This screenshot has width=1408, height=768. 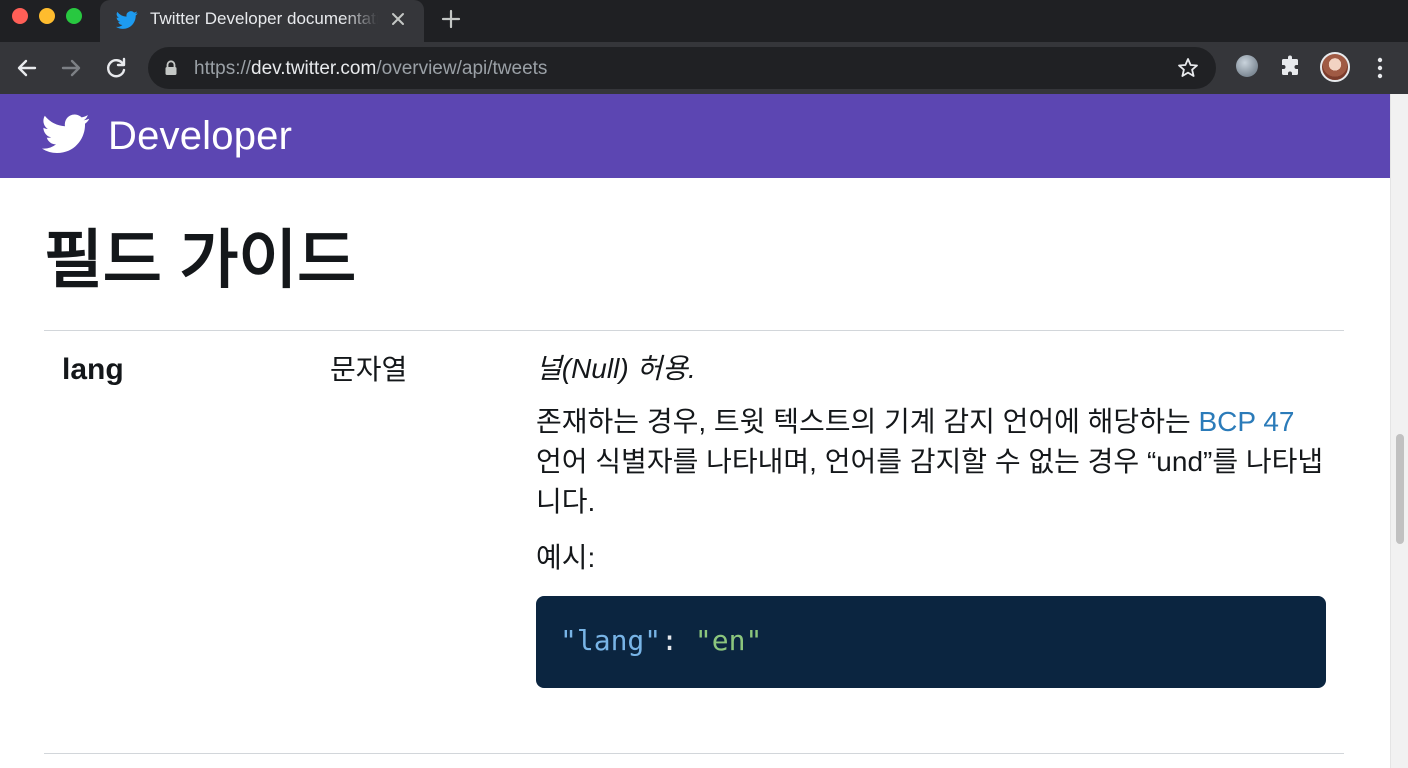 I want to click on browser-tab-bar: Twitter Developer documentation, so click(x=704, y=21).